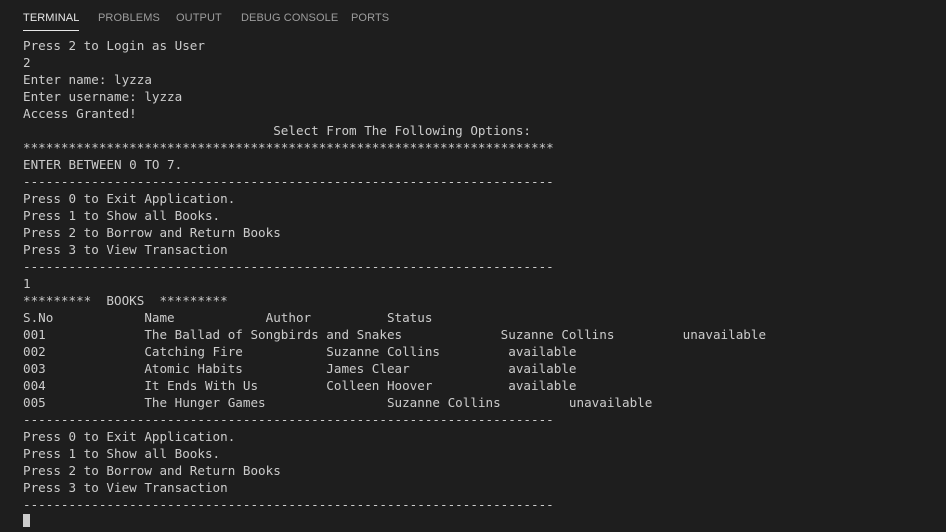  What do you see at coordinates (103, 164) in the screenshot?
I see `terminal-line: ENTER BETWEEN 0 TO 7.` at bounding box center [103, 164].